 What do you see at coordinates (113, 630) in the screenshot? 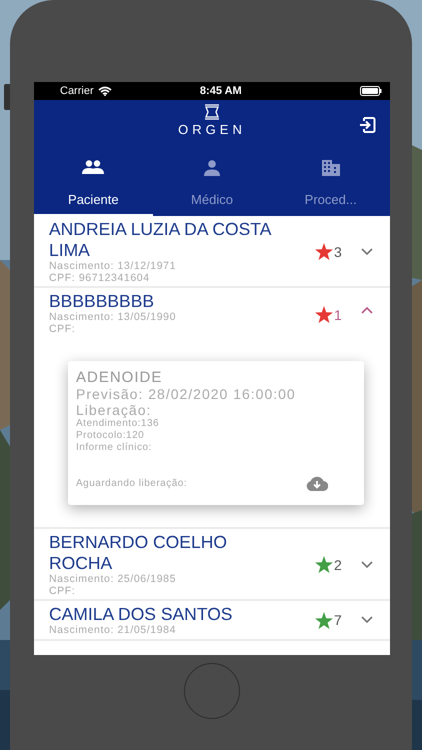
I see `birth-date: Nascimento: 21/05/1984` at bounding box center [113, 630].